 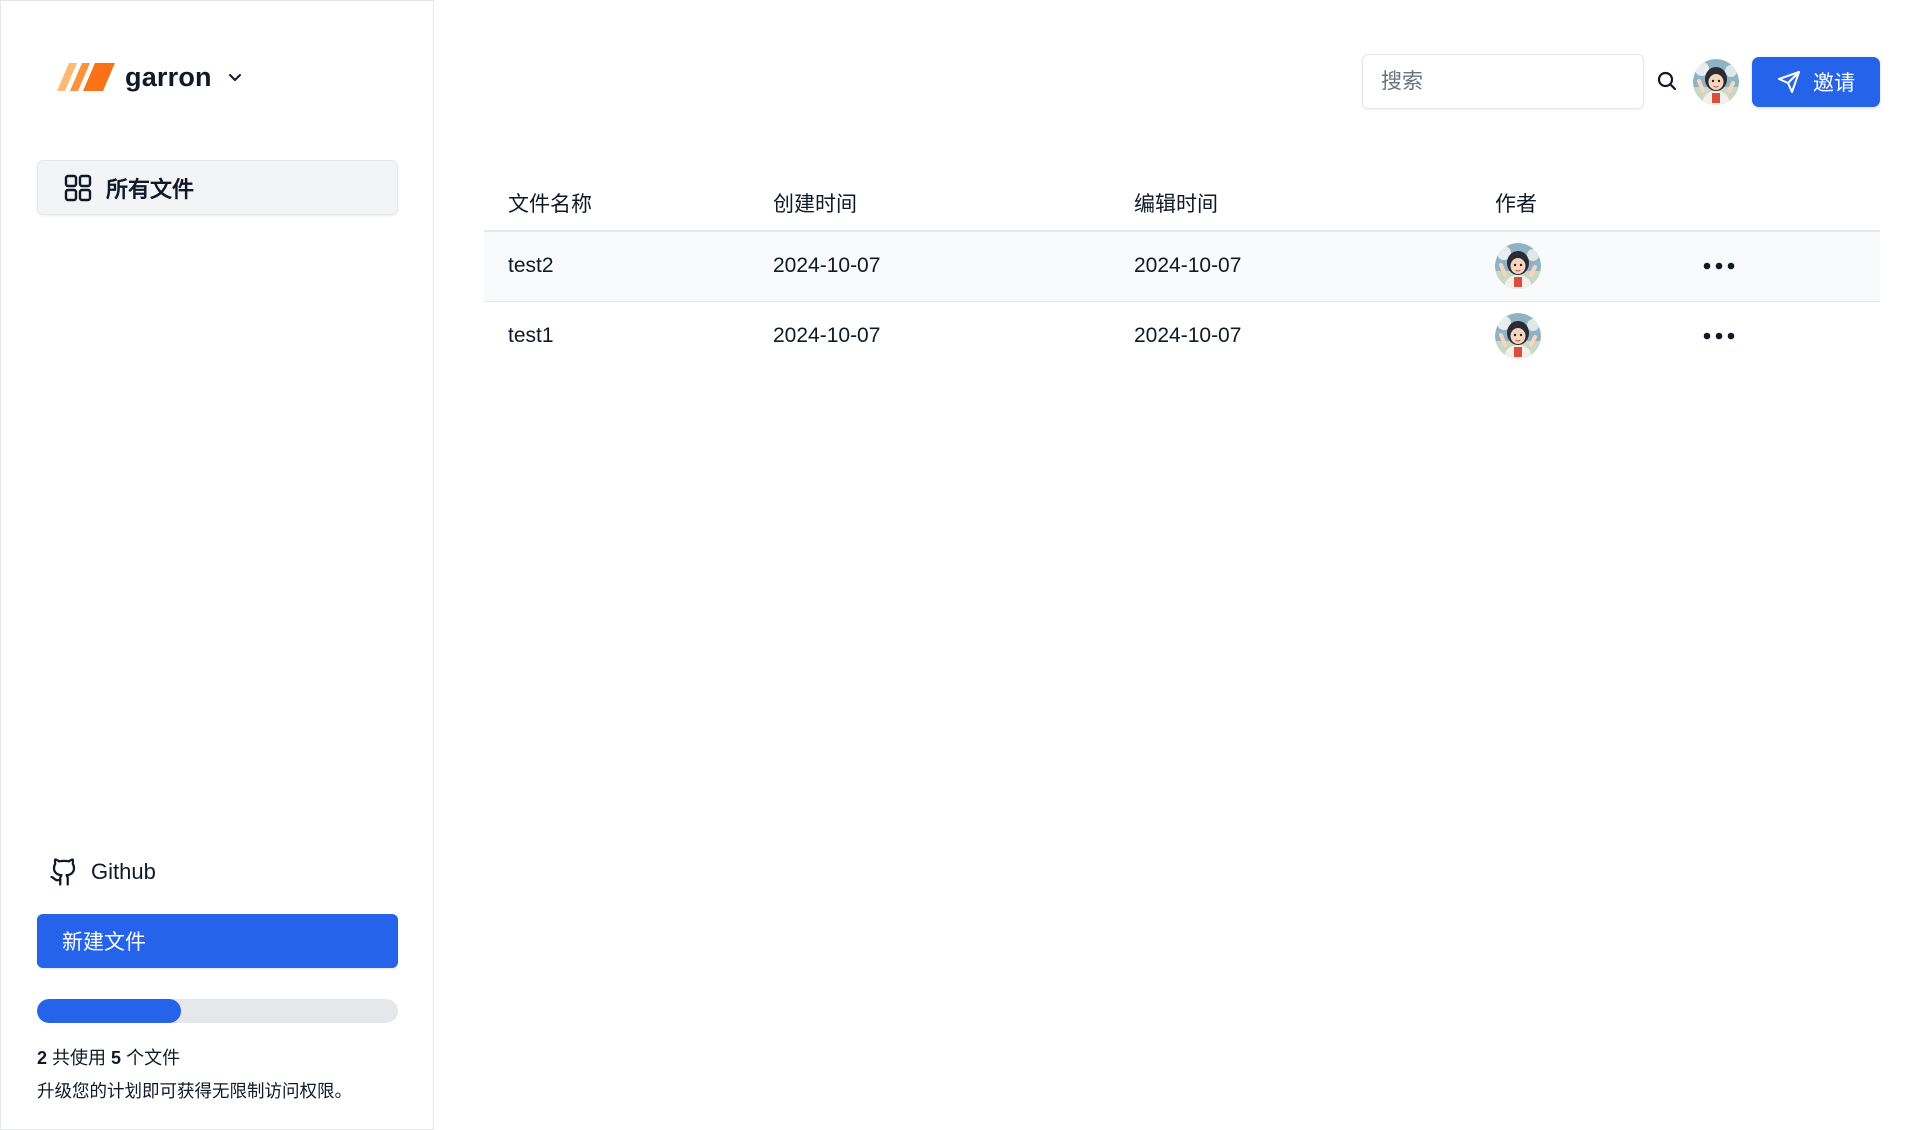 I want to click on brand-logo-icon, so click(x=86, y=77).